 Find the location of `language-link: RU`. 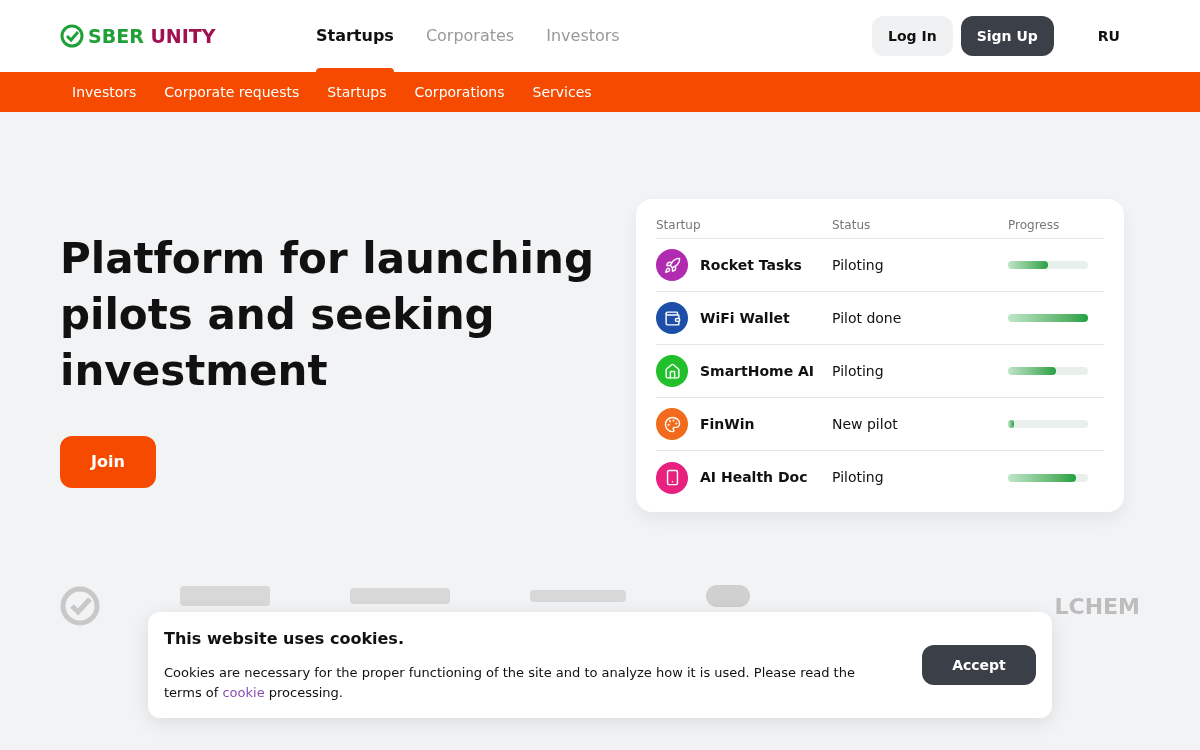

language-link: RU is located at coordinates (1108, 36).